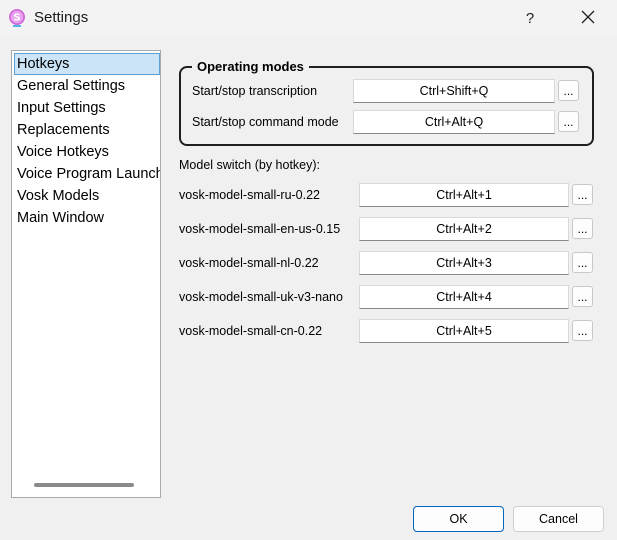 The width and height of the screenshot is (617, 540). Describe the element at coordinates (308, 18) in the screenshot. I see `title-bar: S Settings ?` at that location.